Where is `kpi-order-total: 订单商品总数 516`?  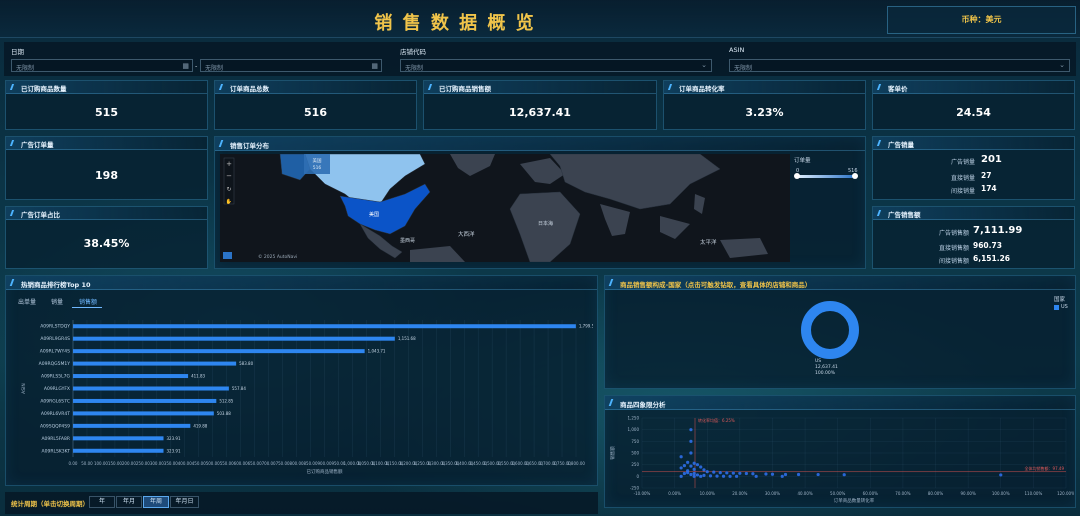 kpi-order-total: 订单商品总数 516 is located at coordinates (315, 105).